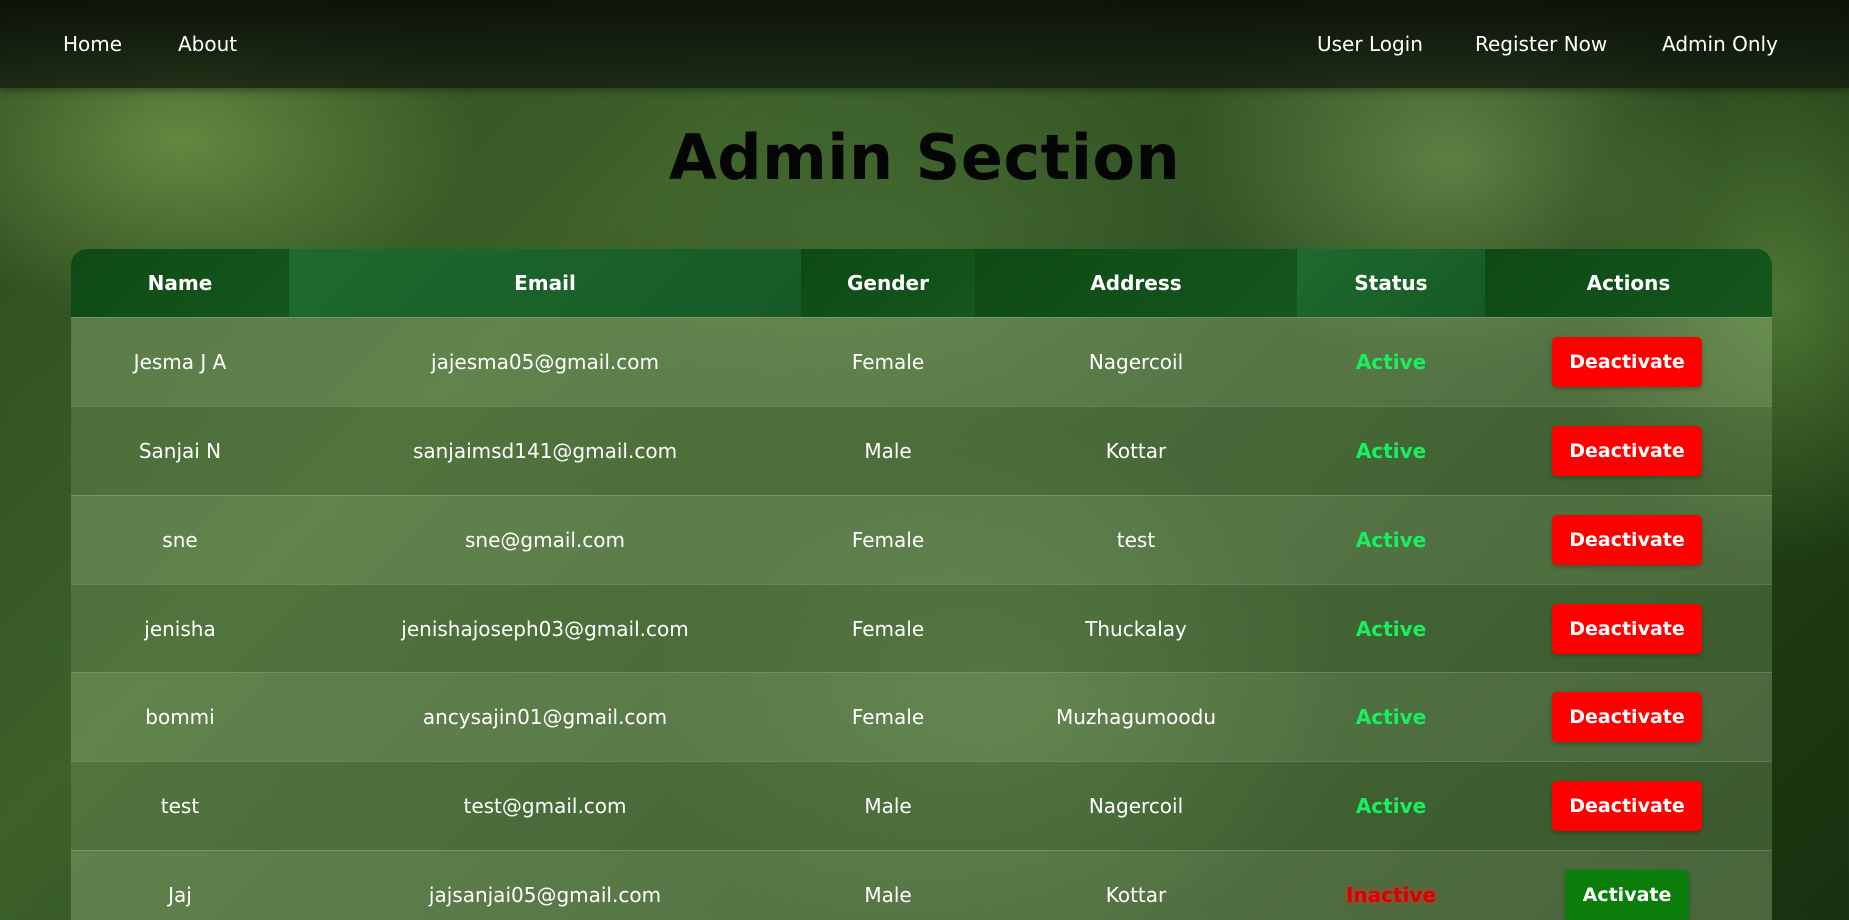  Describe the element at coordinates (545, 283) in the screenshot. I see `column-header-email: Email` at that location.